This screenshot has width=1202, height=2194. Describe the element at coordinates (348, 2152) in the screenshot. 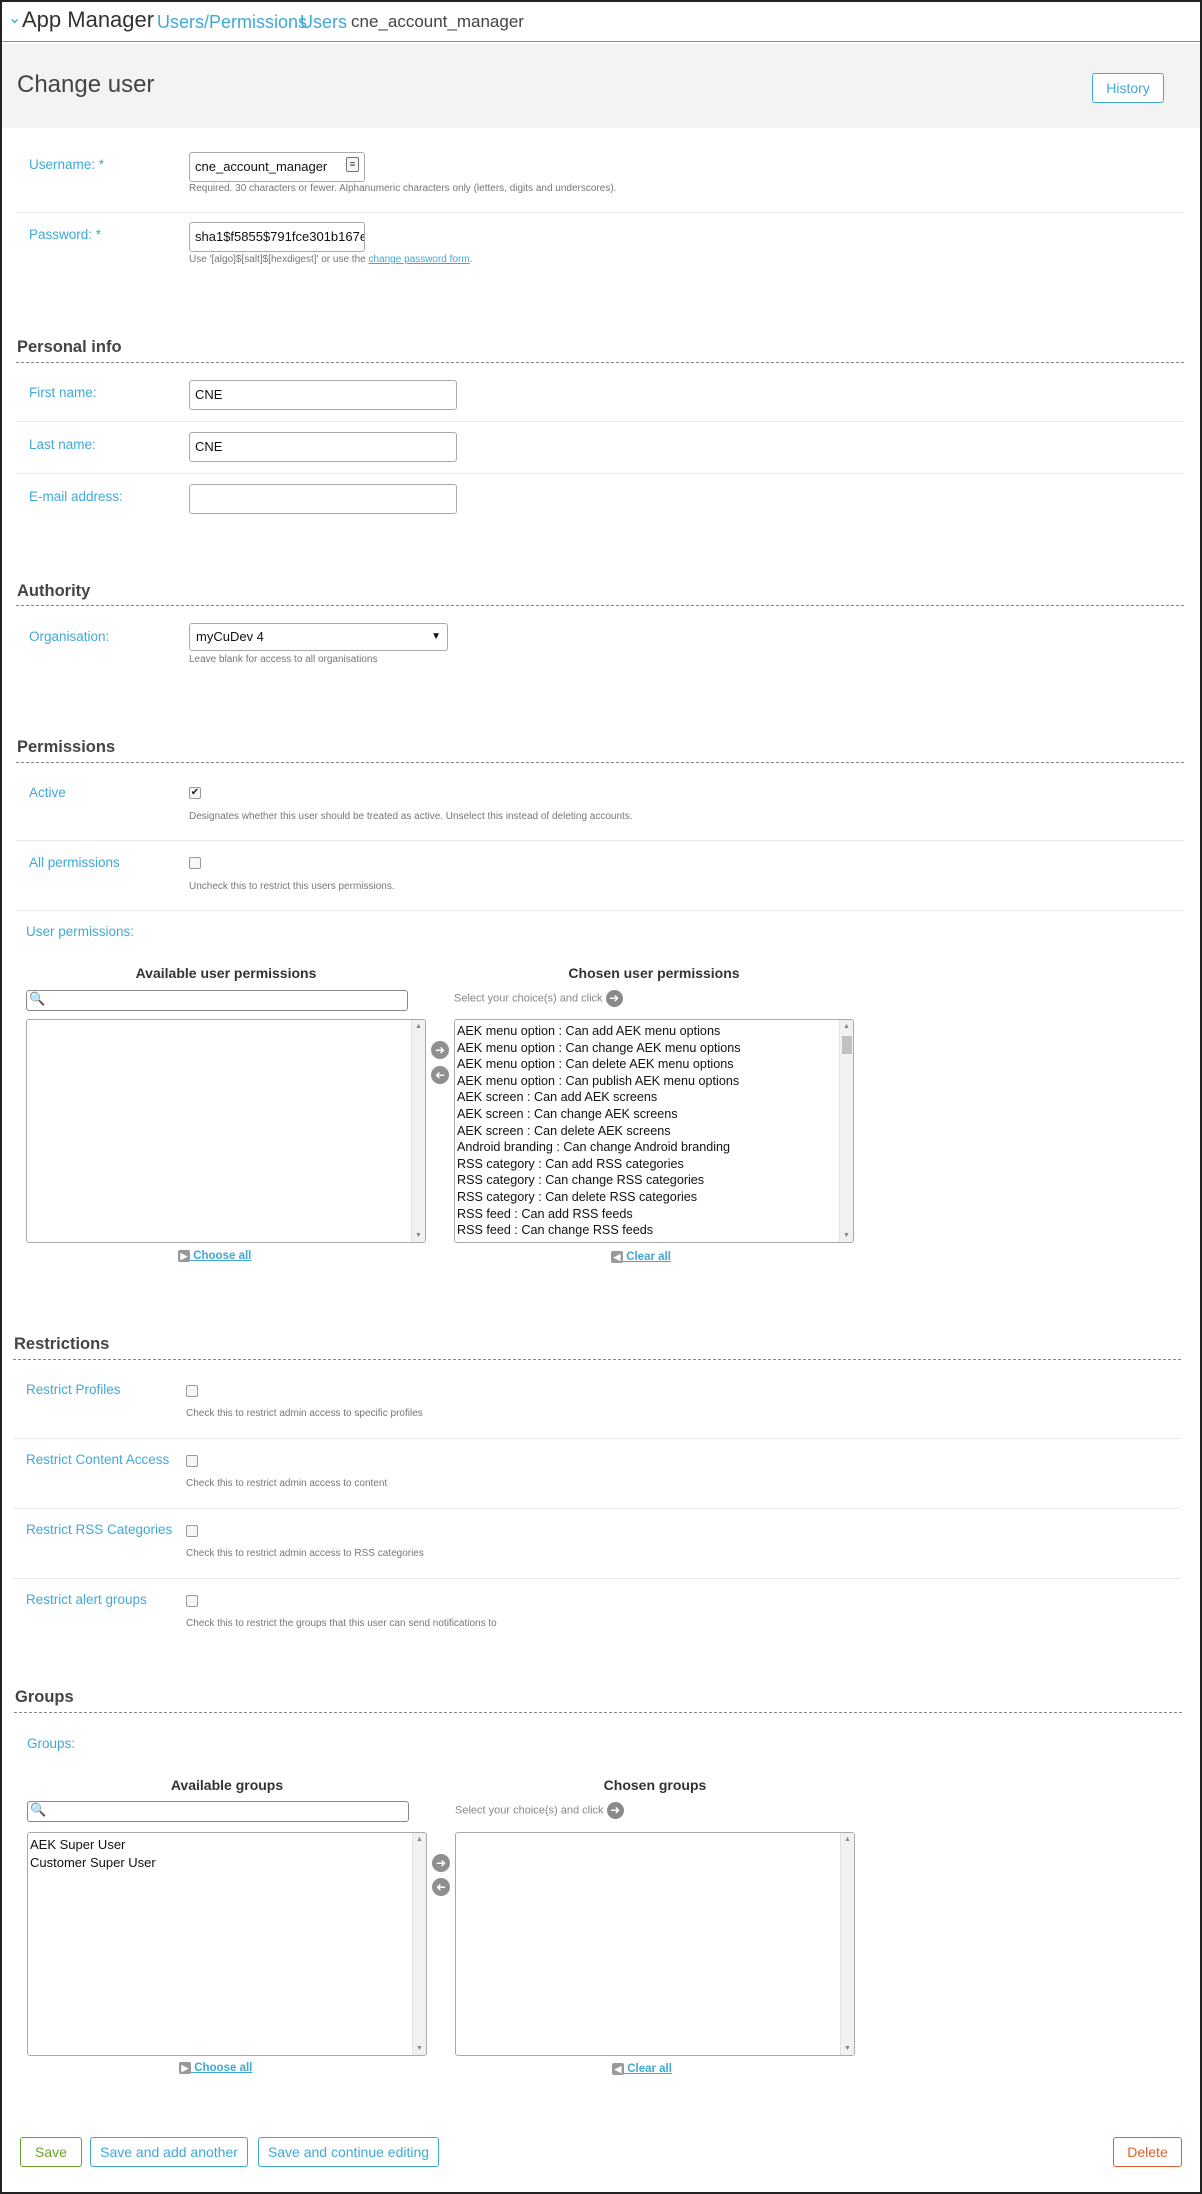

I see `save-and-continue-button: Save and continue editing` at that location.